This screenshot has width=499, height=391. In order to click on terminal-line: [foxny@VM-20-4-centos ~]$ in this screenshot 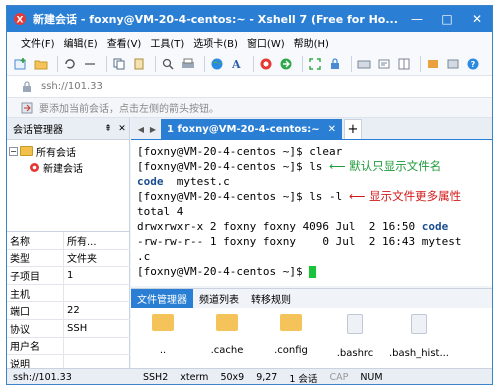, I will do `click(314, 271)`.